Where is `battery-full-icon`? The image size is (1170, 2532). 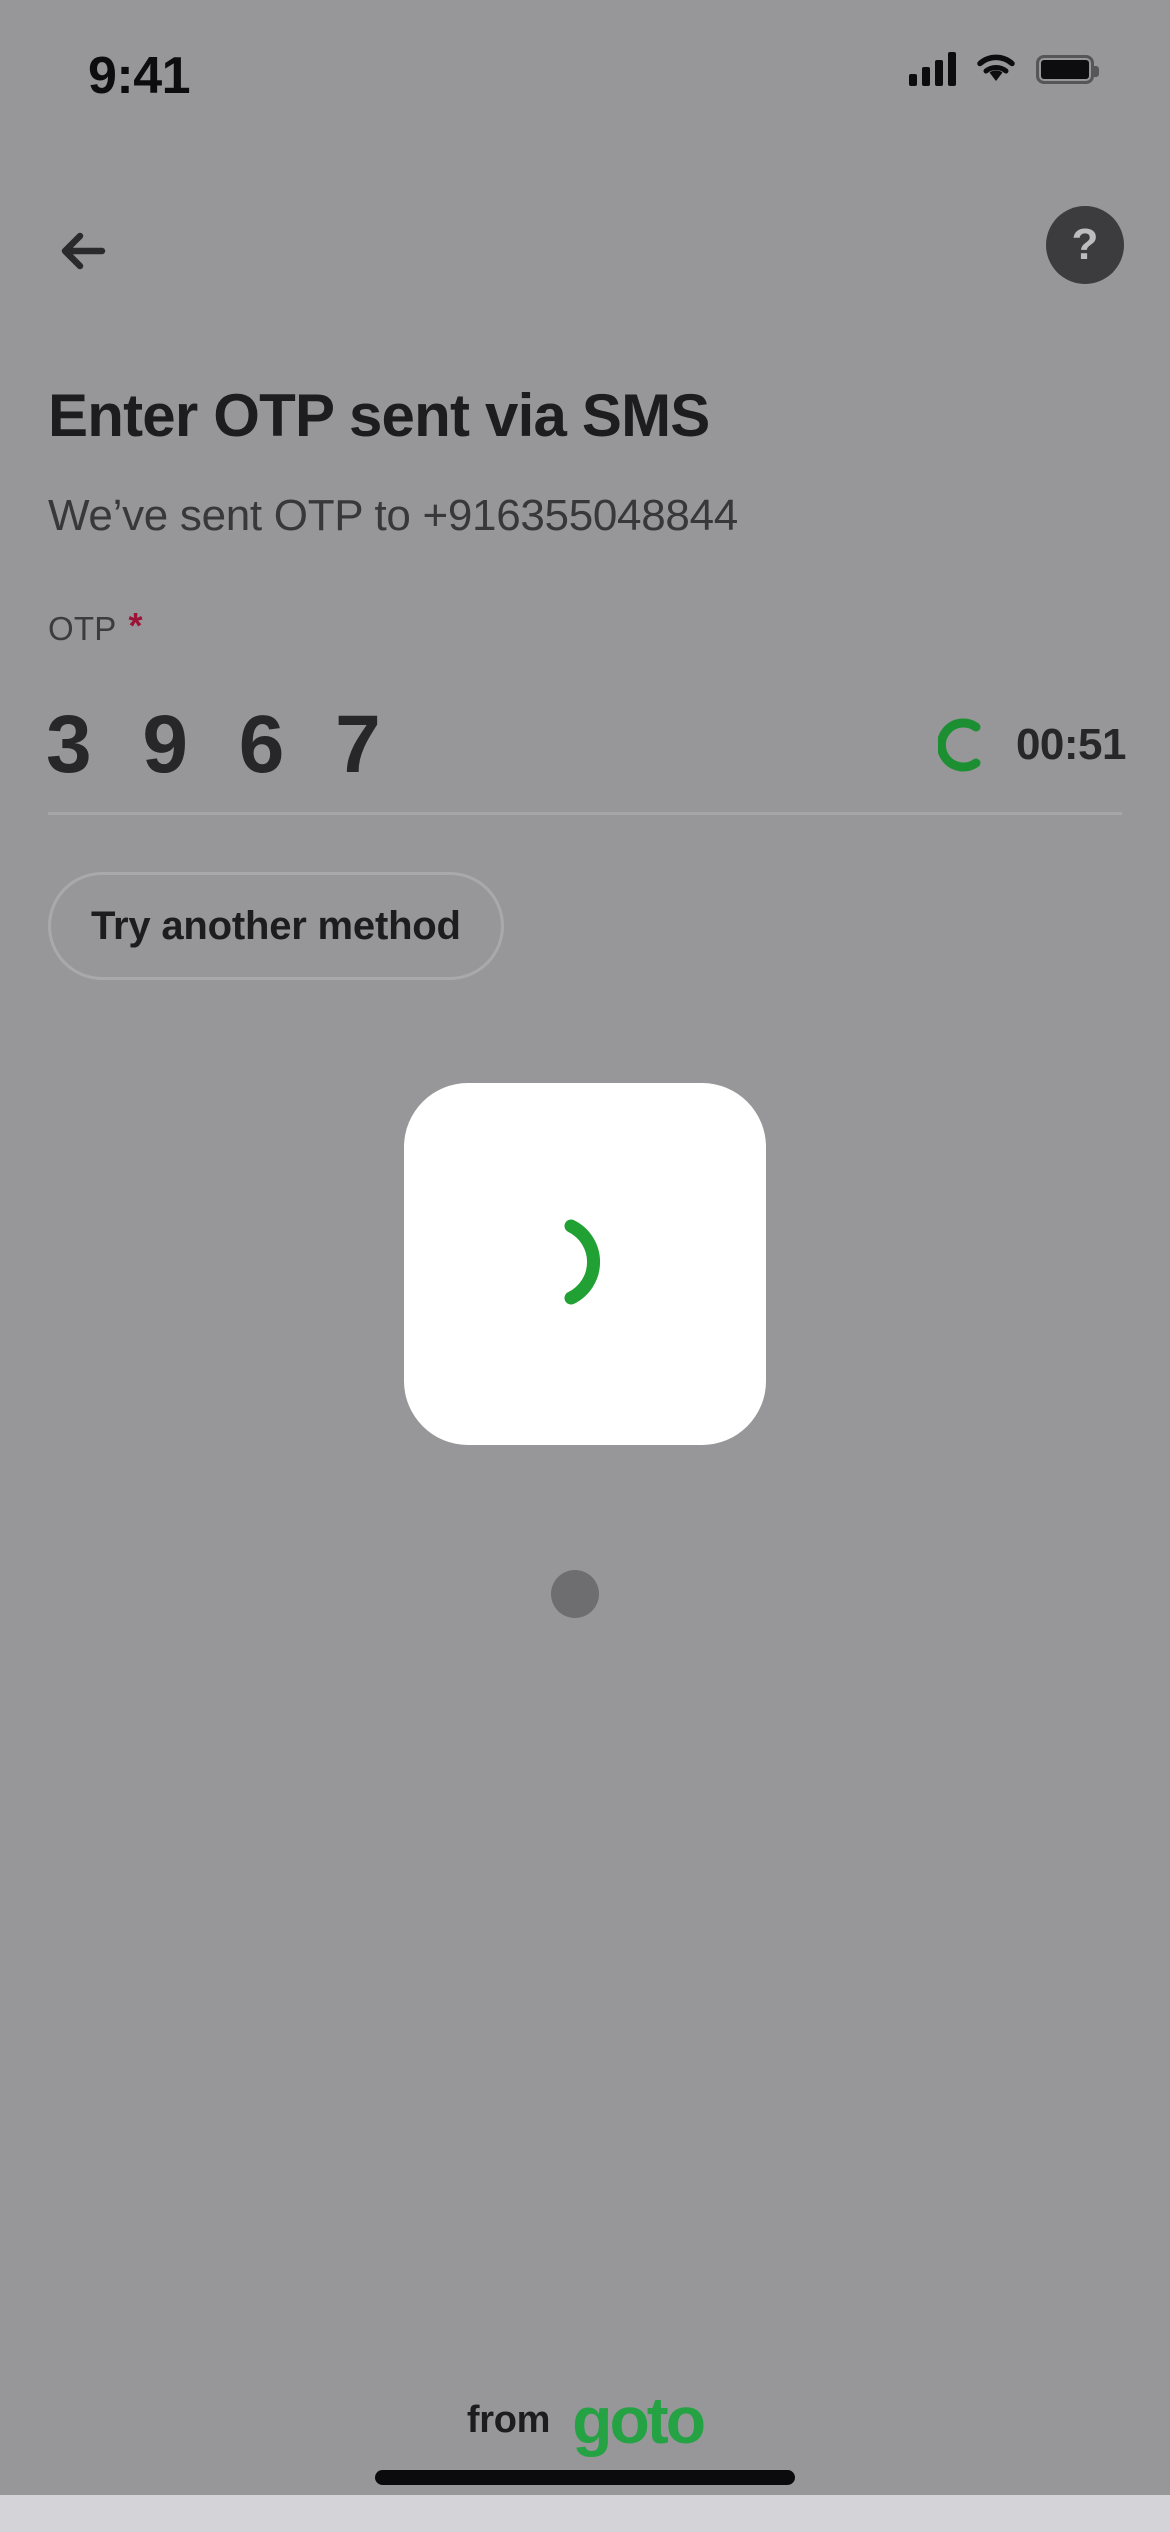 battery-full-icon is located at coordinates (1067, 69).